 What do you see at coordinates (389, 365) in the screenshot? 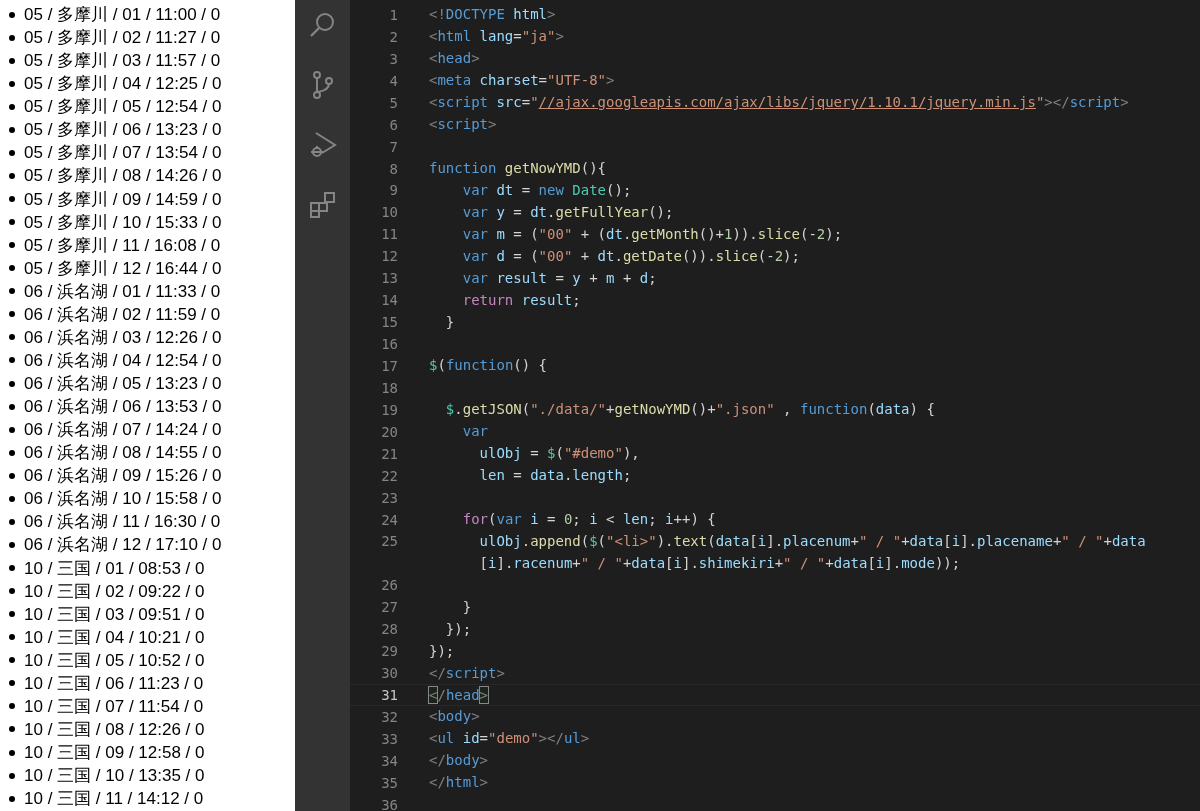
I see `line-number: 17` at bounding box center [389, 365].